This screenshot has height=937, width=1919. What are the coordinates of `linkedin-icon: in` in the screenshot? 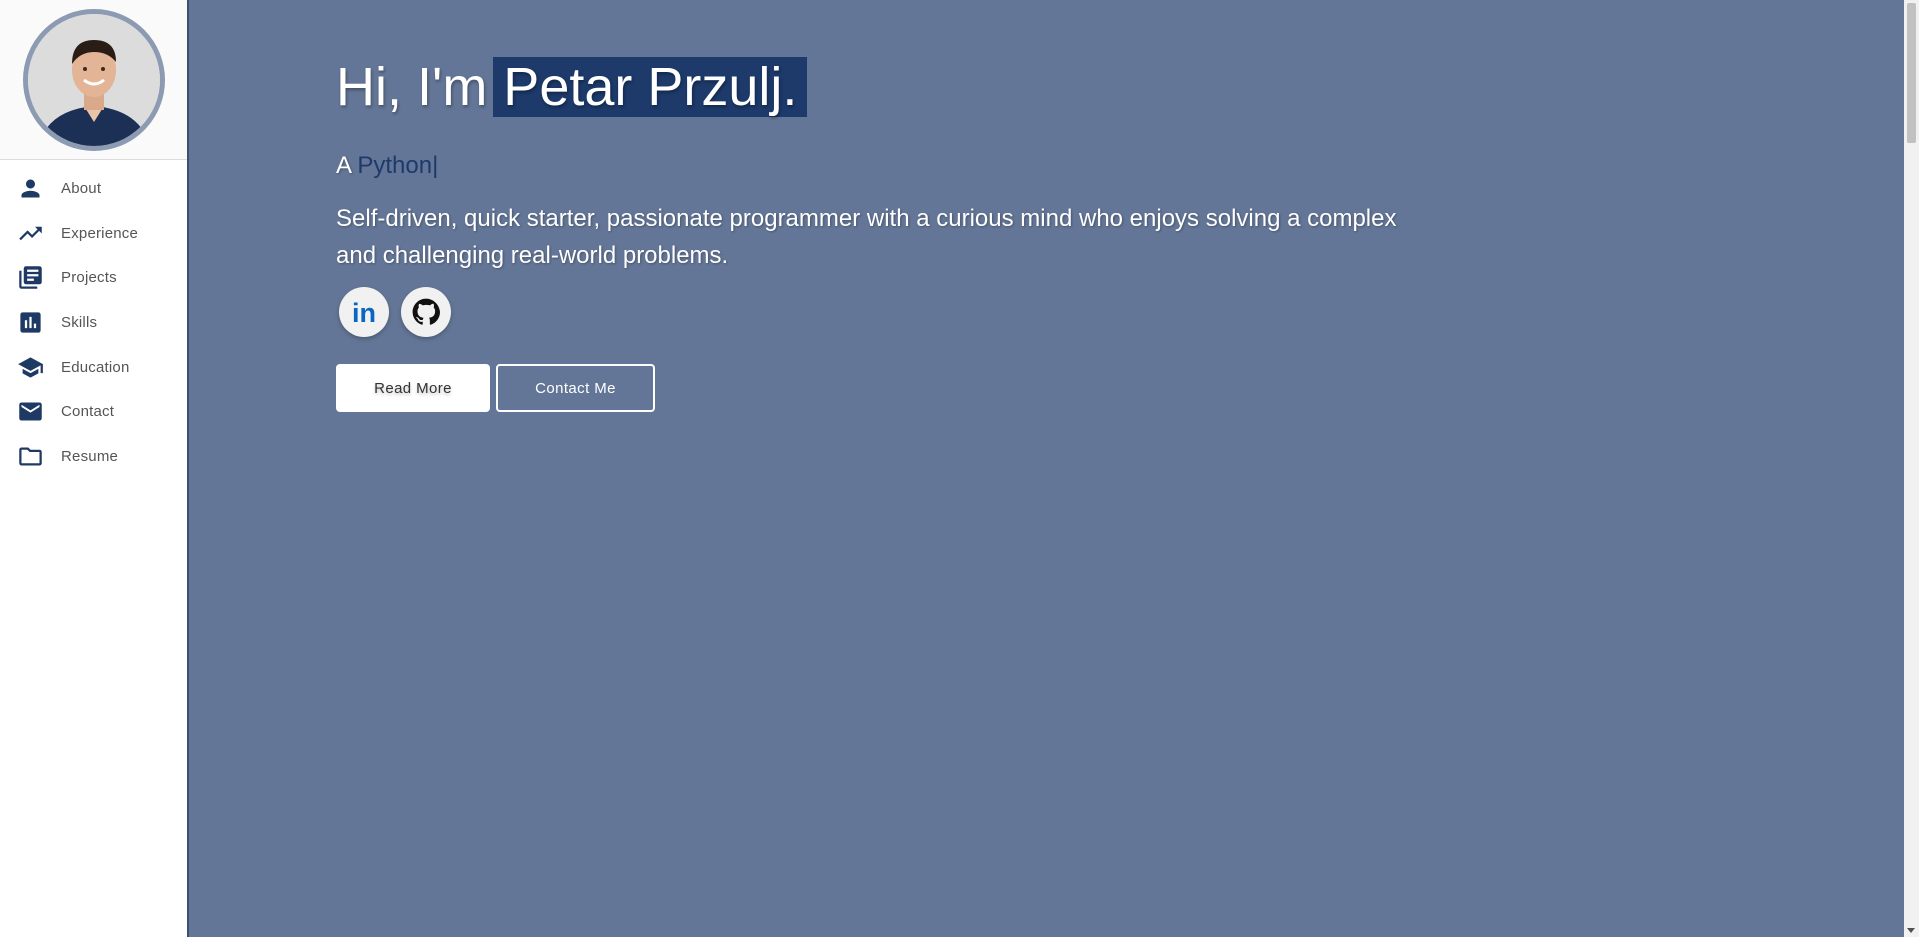 It's located at (364, 312).